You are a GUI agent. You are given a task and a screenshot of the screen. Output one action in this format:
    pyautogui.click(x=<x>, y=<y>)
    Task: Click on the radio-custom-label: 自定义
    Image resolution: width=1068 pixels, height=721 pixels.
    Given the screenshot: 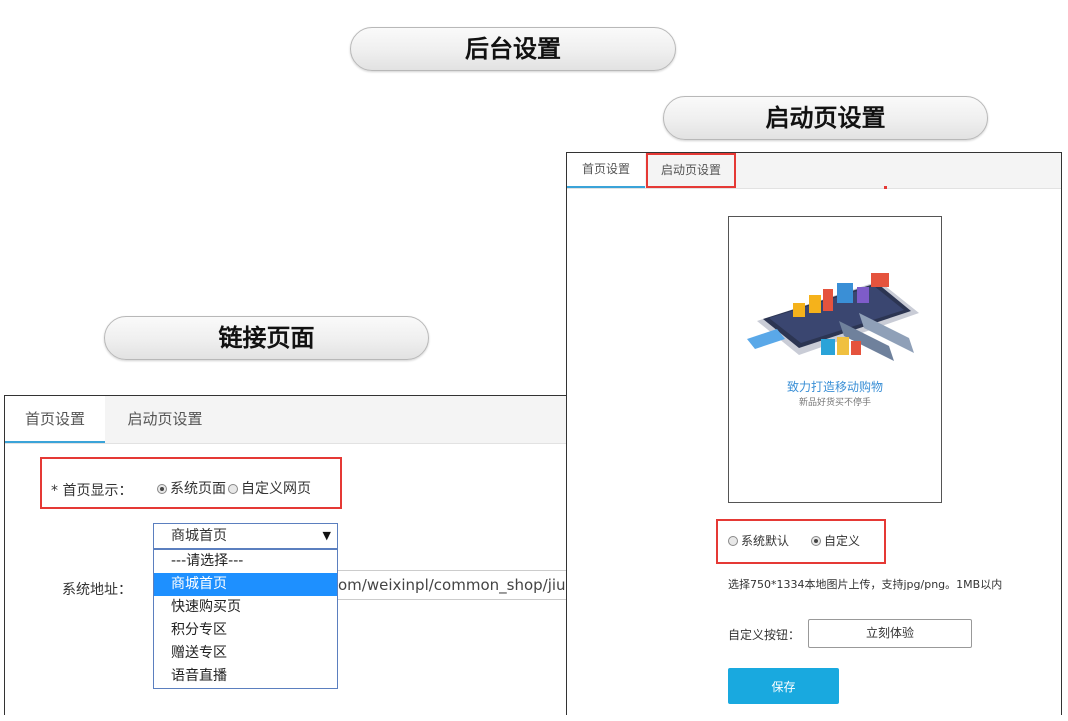 What is the action you would take?
    pyautogui.click(x=842, y=541)
    